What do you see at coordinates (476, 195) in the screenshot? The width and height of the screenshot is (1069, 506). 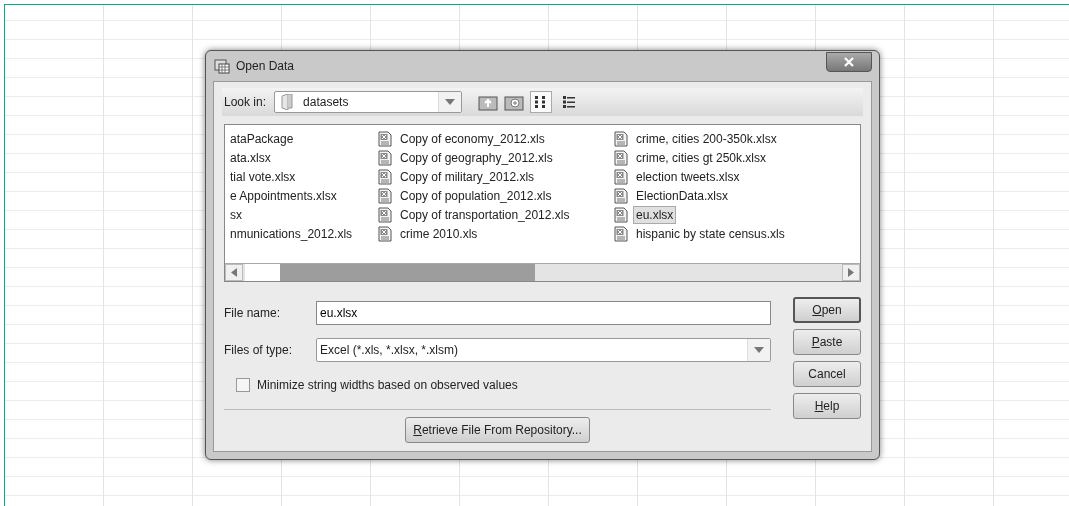 I see `file-item: Copy of population_2012.xls` at bounding box center [476, 195].